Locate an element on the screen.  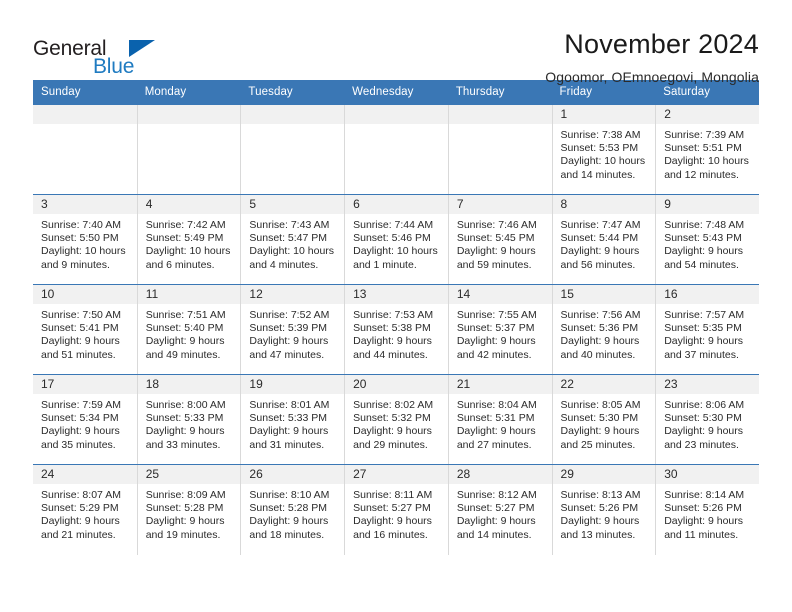
day-number: 25 is located at coordinates (189, 474).